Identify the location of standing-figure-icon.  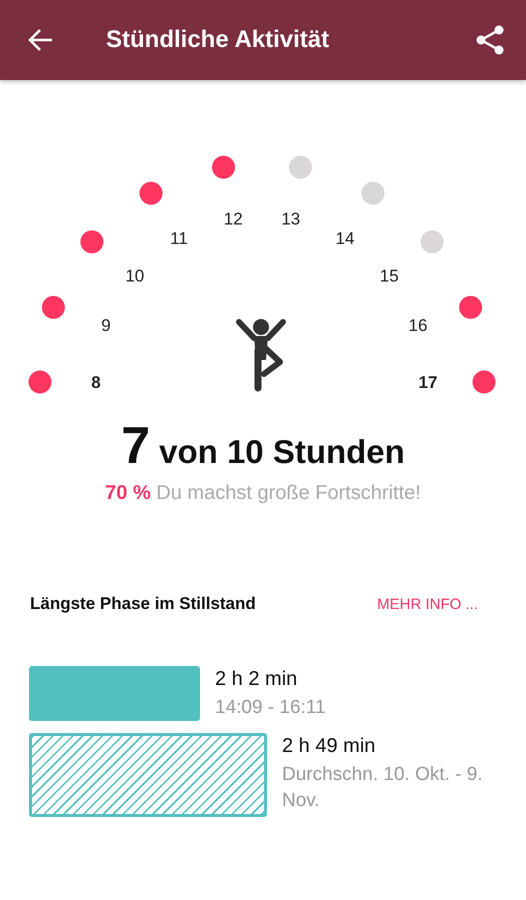
(261, 355).